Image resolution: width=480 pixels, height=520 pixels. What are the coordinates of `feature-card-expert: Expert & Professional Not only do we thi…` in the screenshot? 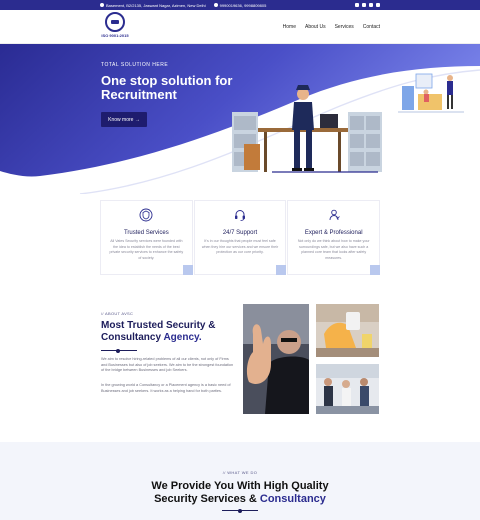 It's located at (334, 237).